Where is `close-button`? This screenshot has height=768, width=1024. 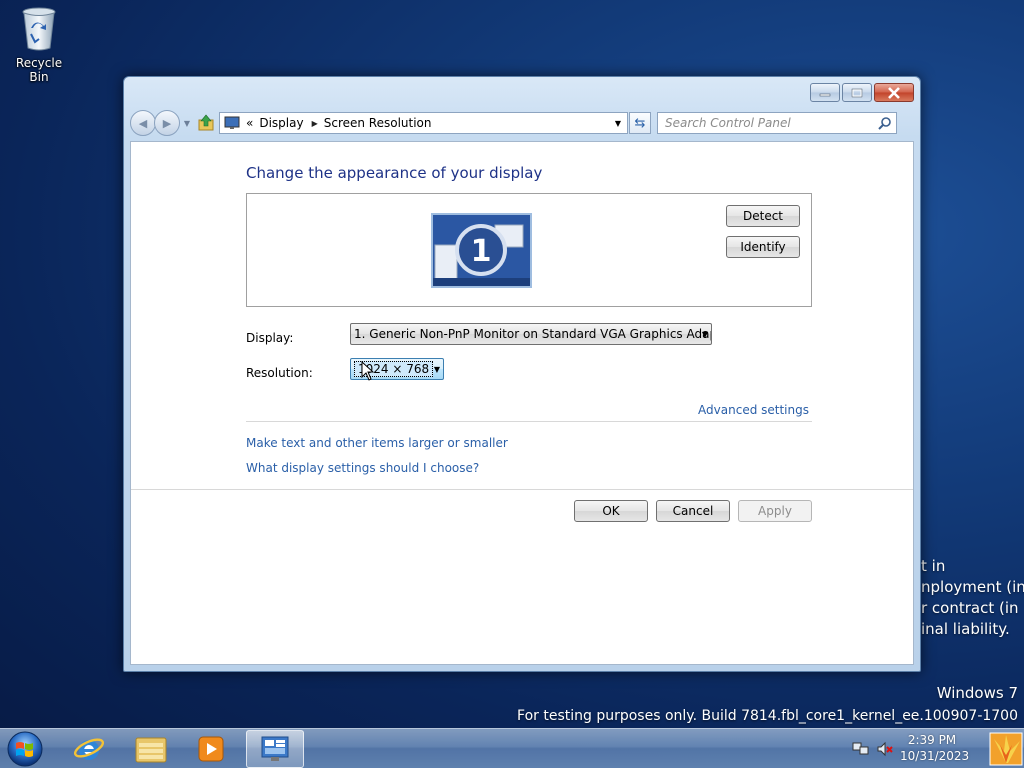
close-button is located at coordinates (894, 92).